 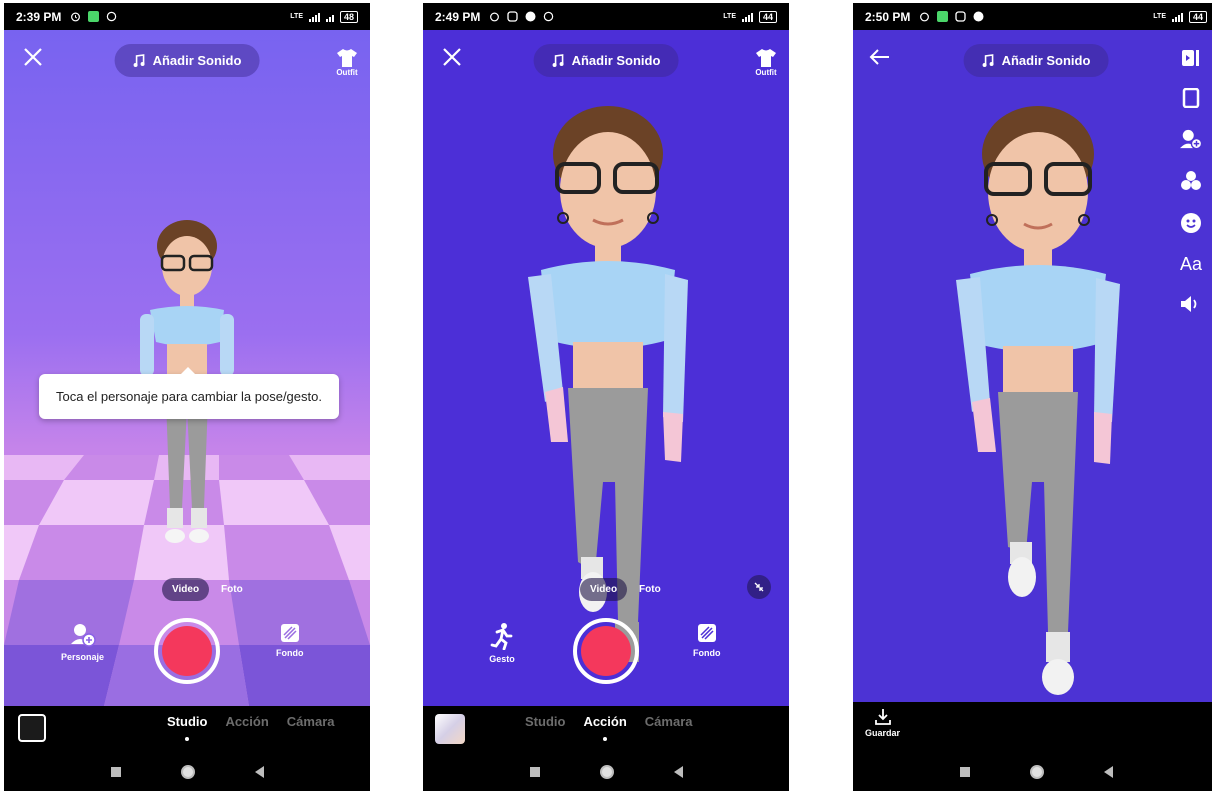 What do you see at coordinates (502, 659) in the screenshot?
I see `gesture-label: Gesto` at bounding box center [502, 659].